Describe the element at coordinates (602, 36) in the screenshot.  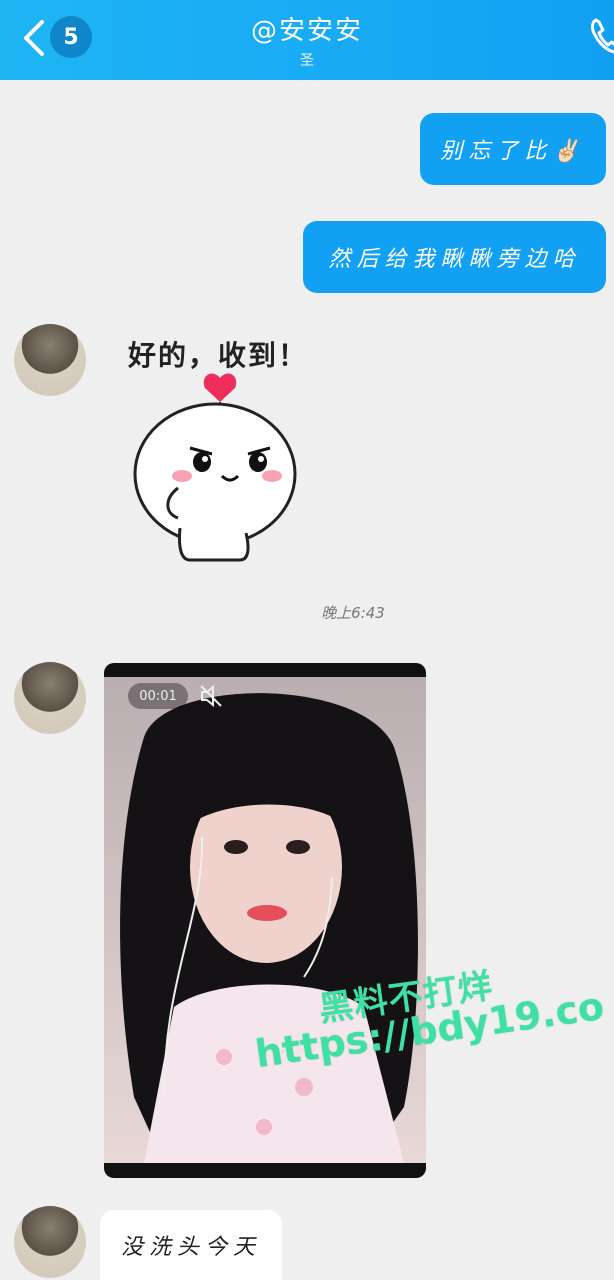
I see `phone-icon` at that location.